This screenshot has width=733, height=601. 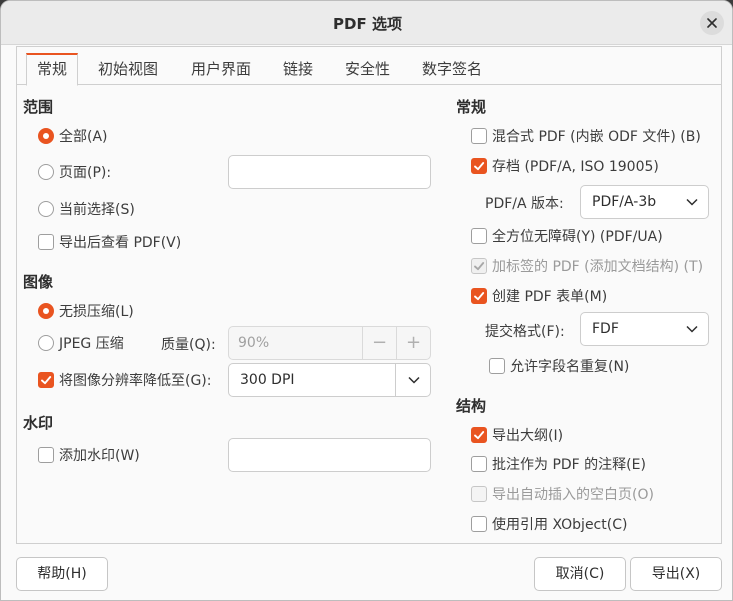 I want to click on range-selection-radio: 当前选择(S), so click(x=86, y=209).